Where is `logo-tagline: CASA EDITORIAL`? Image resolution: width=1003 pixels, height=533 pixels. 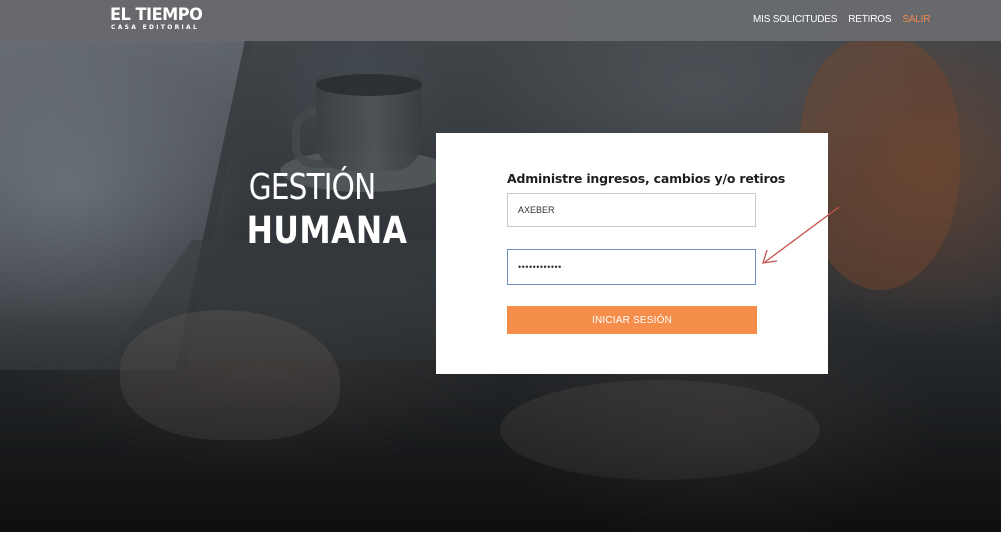
logo-tagline: CASA EDITORIAL is located at coordinates (155, 27).